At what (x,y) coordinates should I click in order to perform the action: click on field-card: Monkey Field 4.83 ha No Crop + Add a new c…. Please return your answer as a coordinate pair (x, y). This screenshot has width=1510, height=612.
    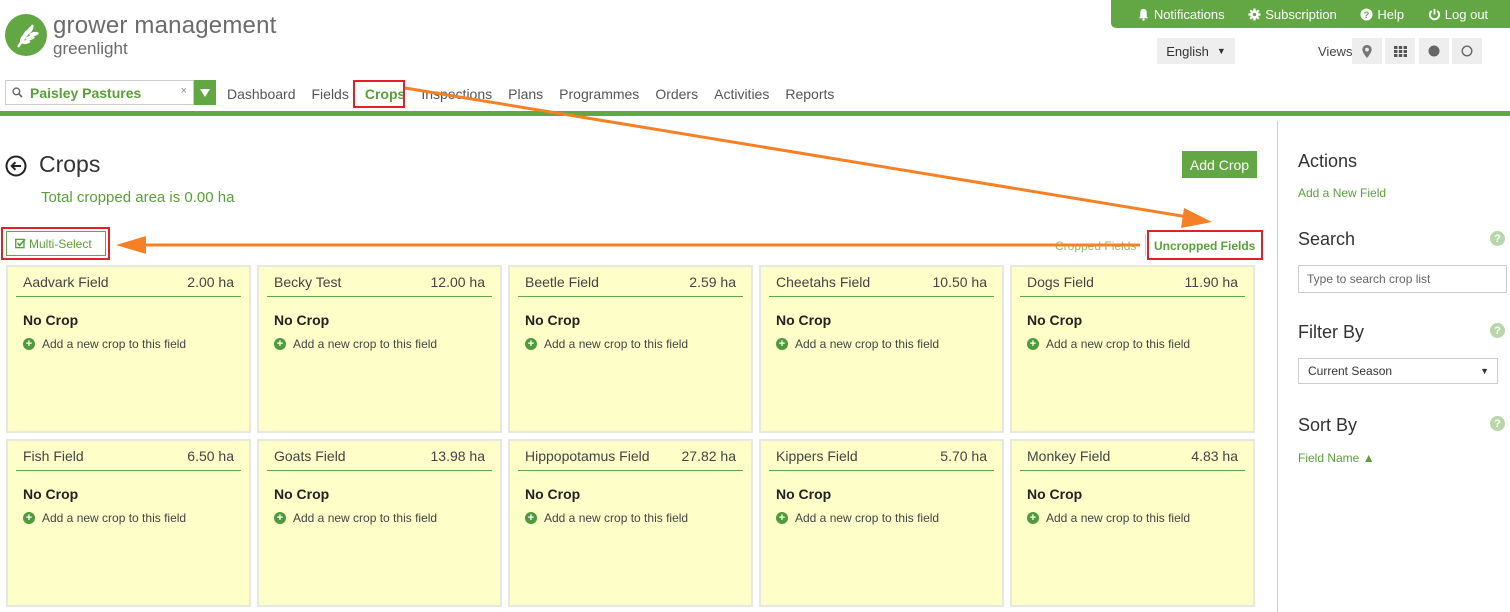
    Looking at the image, I should click on (1132, 523).